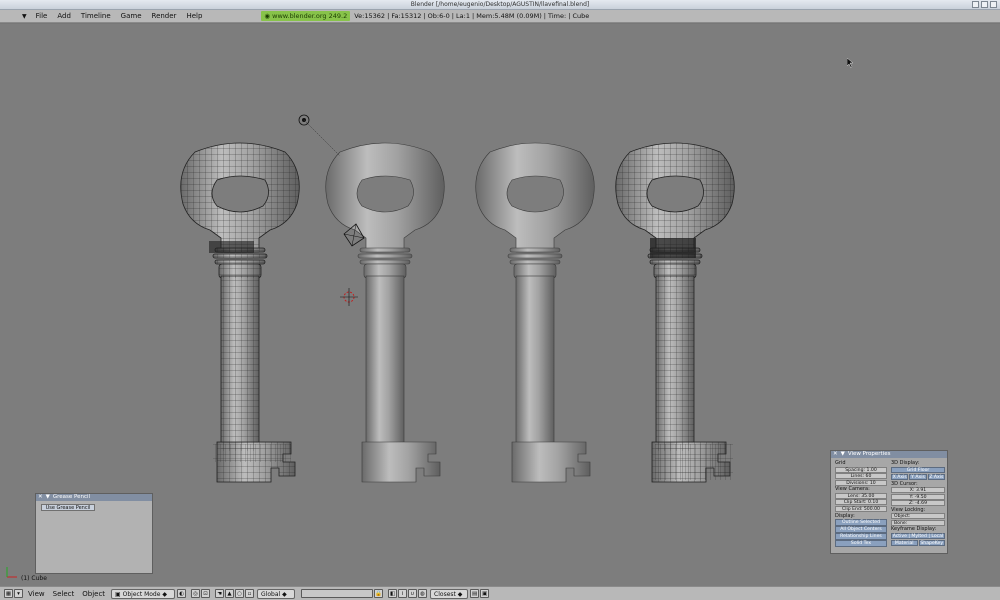 The height and width of the screenshot is (600, 1000). I want to click on translate-icon: ▲, so click(230, 593).